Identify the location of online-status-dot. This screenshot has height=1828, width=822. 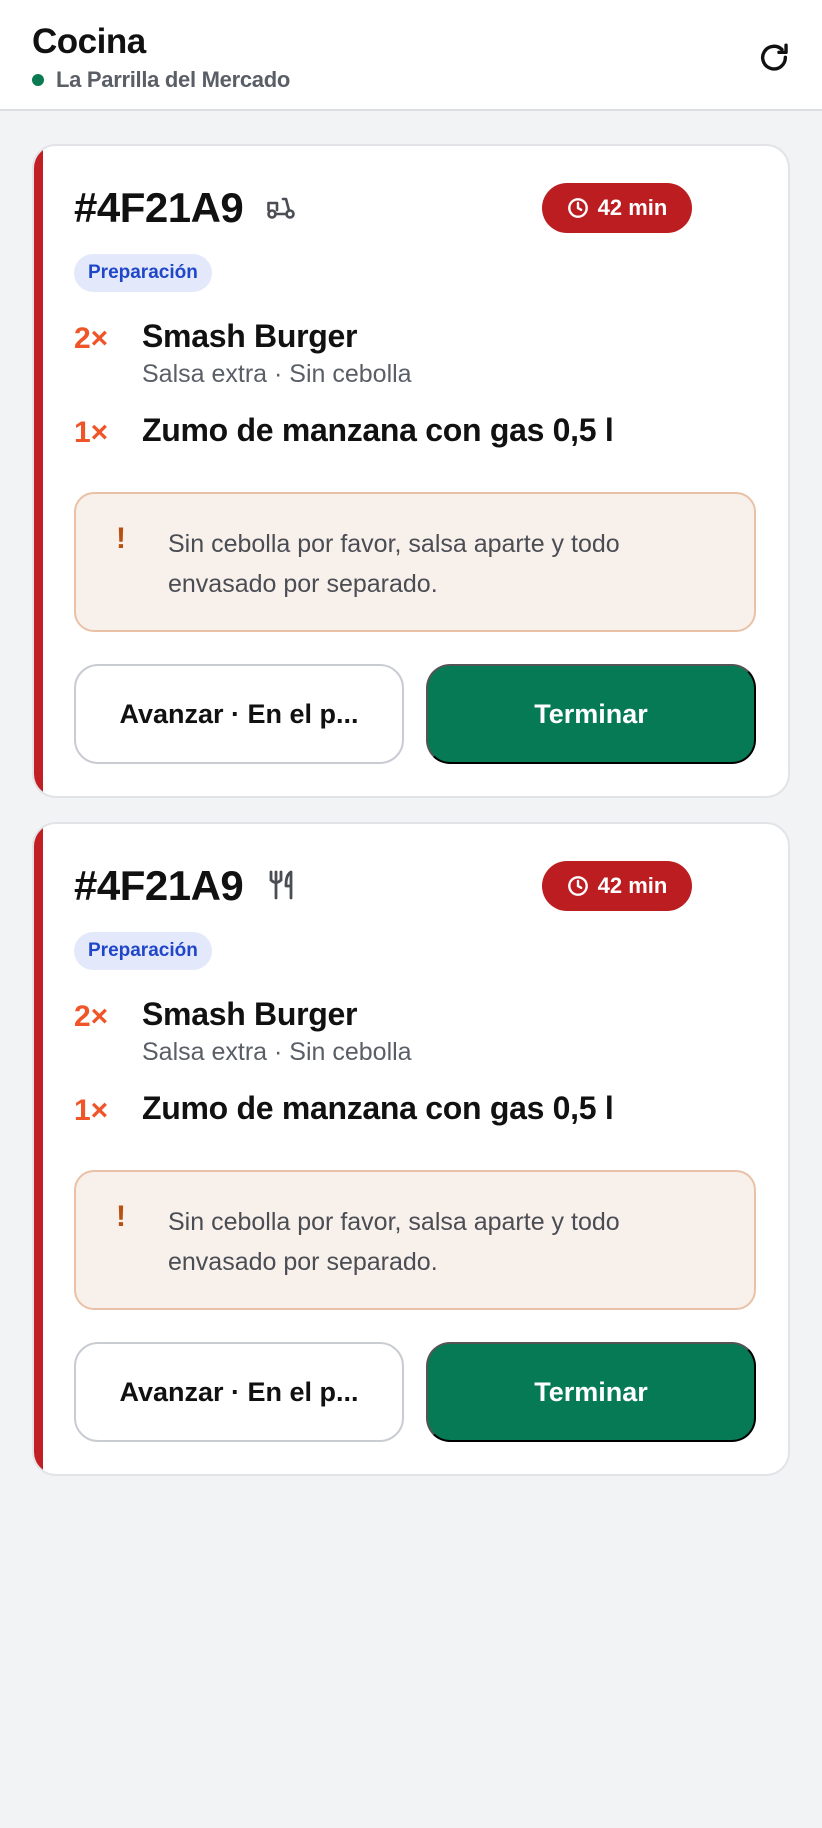
(38, 80).